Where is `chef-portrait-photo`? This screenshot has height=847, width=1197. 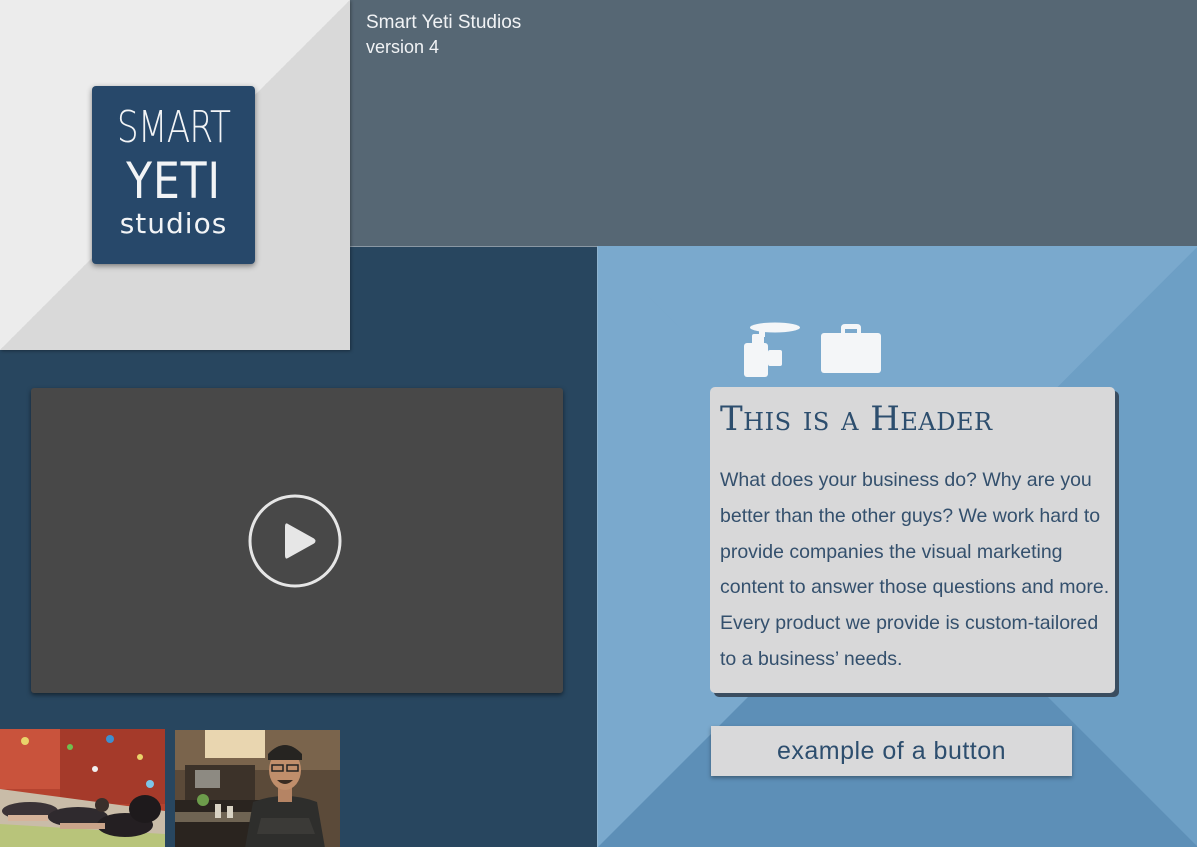
chef-portrait-photo is located at coordinates (257, 788).